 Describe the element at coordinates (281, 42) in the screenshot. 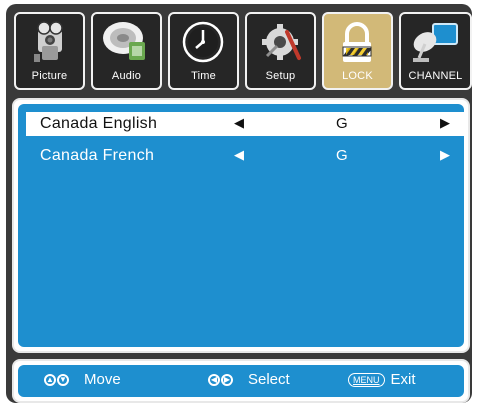

I see `gear-tools-icon` at that location.